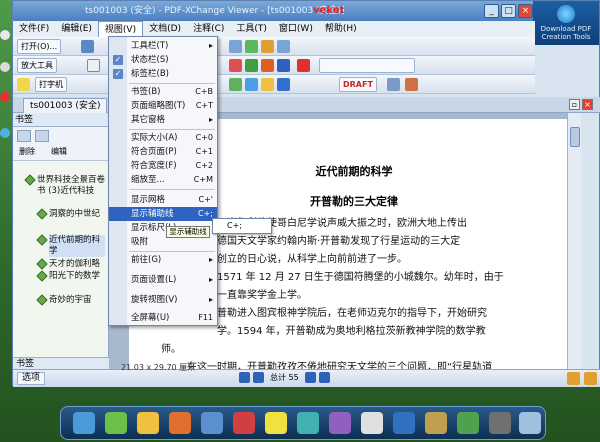 The image size is (600, 442). Describe the element at coordinates (244, 377) in the screenshot. I see `first-page-icon` at that location.